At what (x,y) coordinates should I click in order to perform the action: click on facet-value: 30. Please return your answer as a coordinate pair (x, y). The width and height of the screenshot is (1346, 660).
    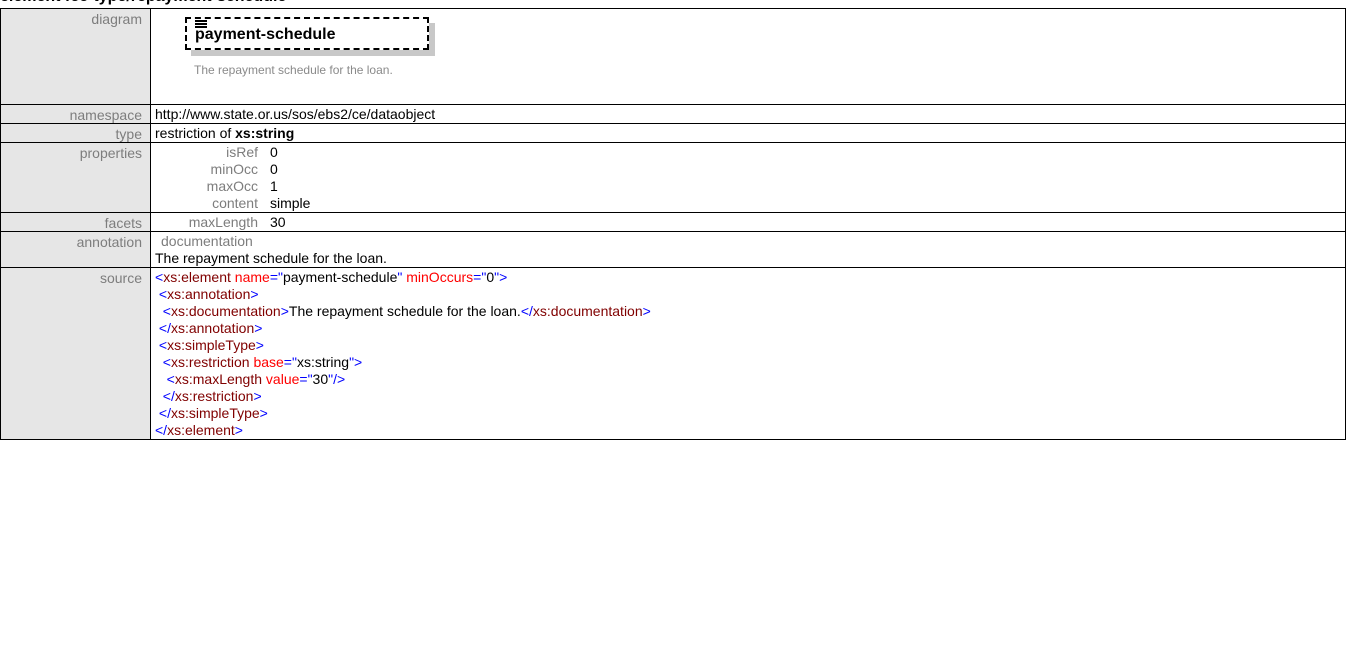
    Looking at the image, I should click on (278, 222).